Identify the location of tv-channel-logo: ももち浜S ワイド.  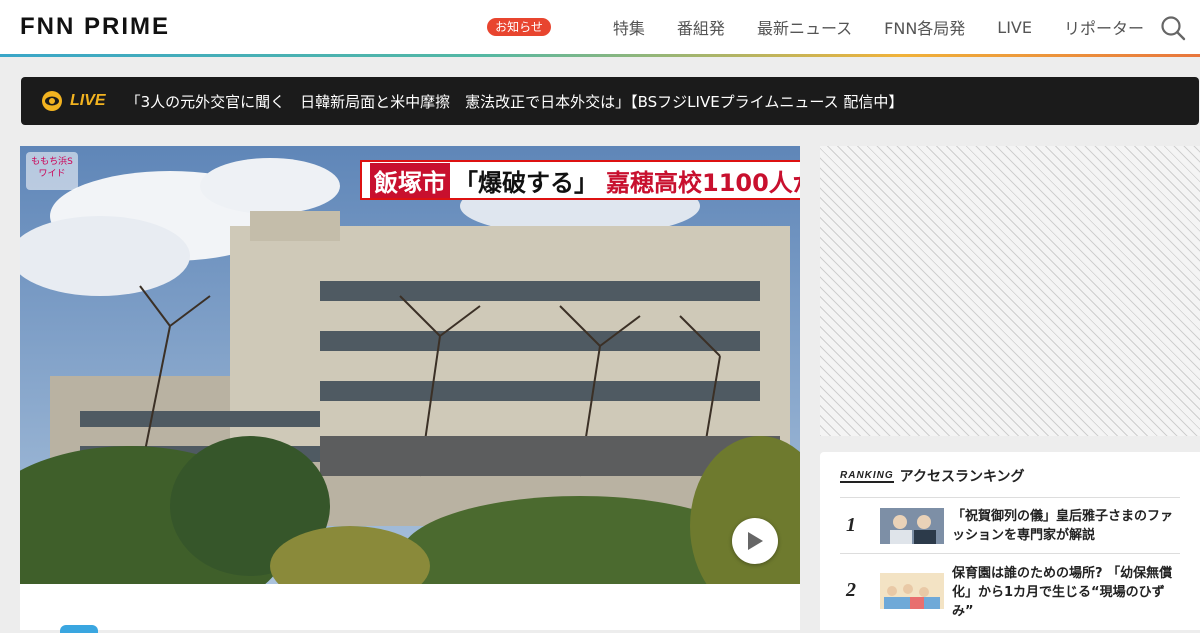
(52, 171).